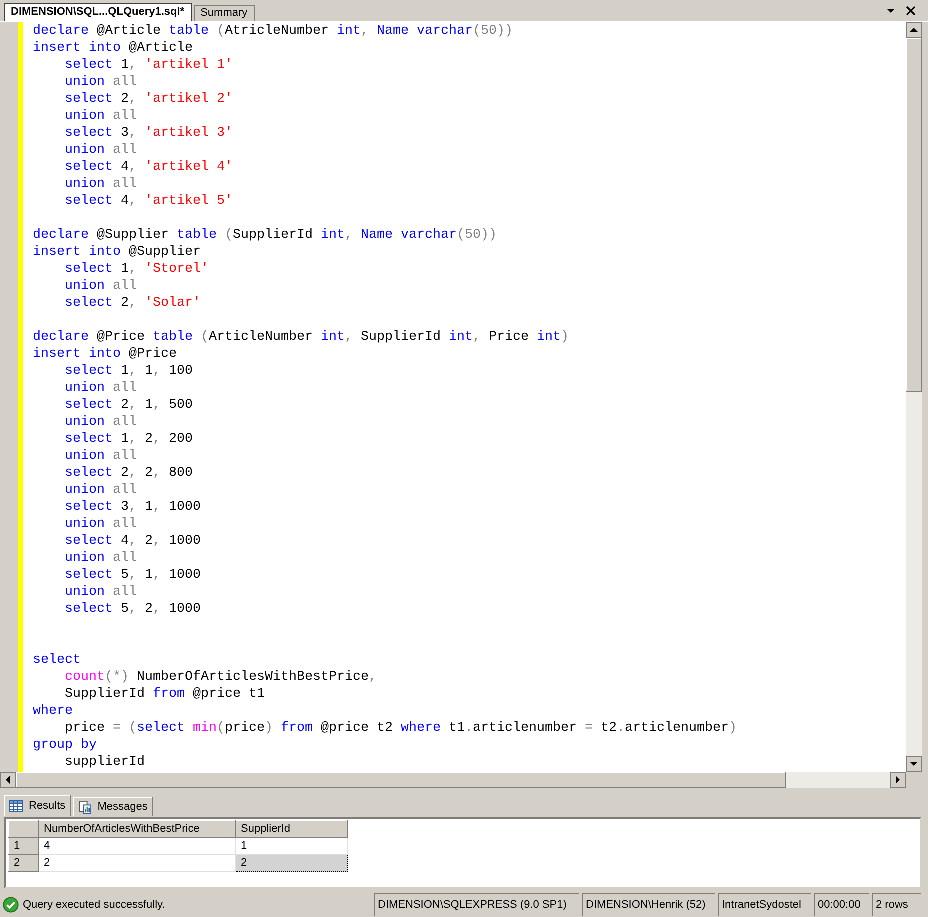  Describe the element at coordinates (292, 829) in the screenshot. I see `column-header: SupplierId` at that location.